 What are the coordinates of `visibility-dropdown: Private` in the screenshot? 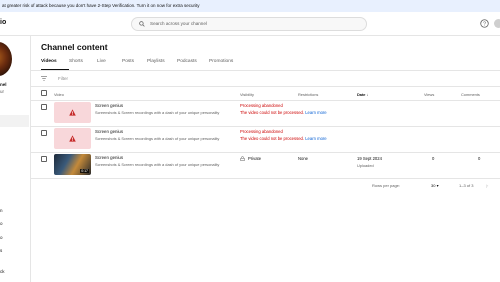 It's located at (250, 158).